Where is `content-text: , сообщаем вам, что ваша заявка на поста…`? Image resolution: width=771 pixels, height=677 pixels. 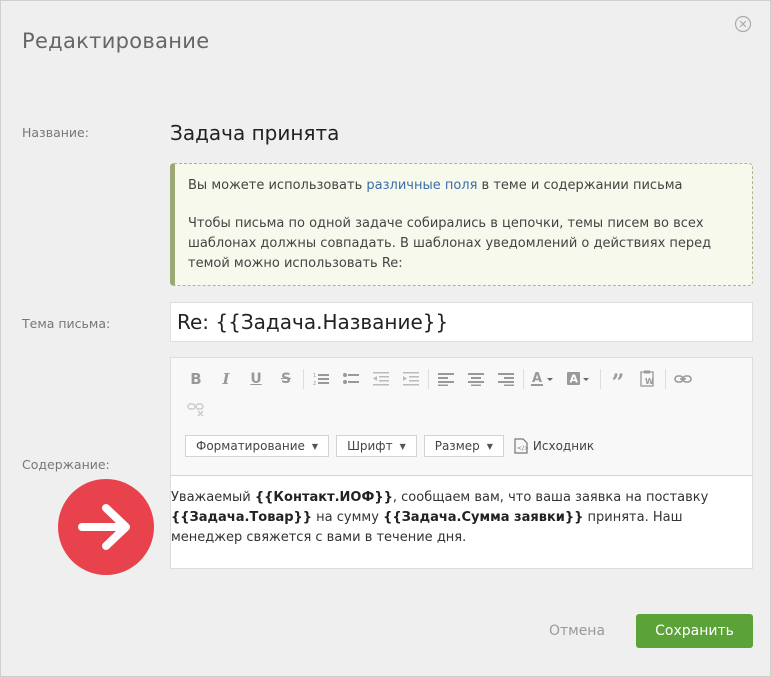 content-text: , сообщаем вам, что ваша заявка на поста… is located at coordinates (550, 497).